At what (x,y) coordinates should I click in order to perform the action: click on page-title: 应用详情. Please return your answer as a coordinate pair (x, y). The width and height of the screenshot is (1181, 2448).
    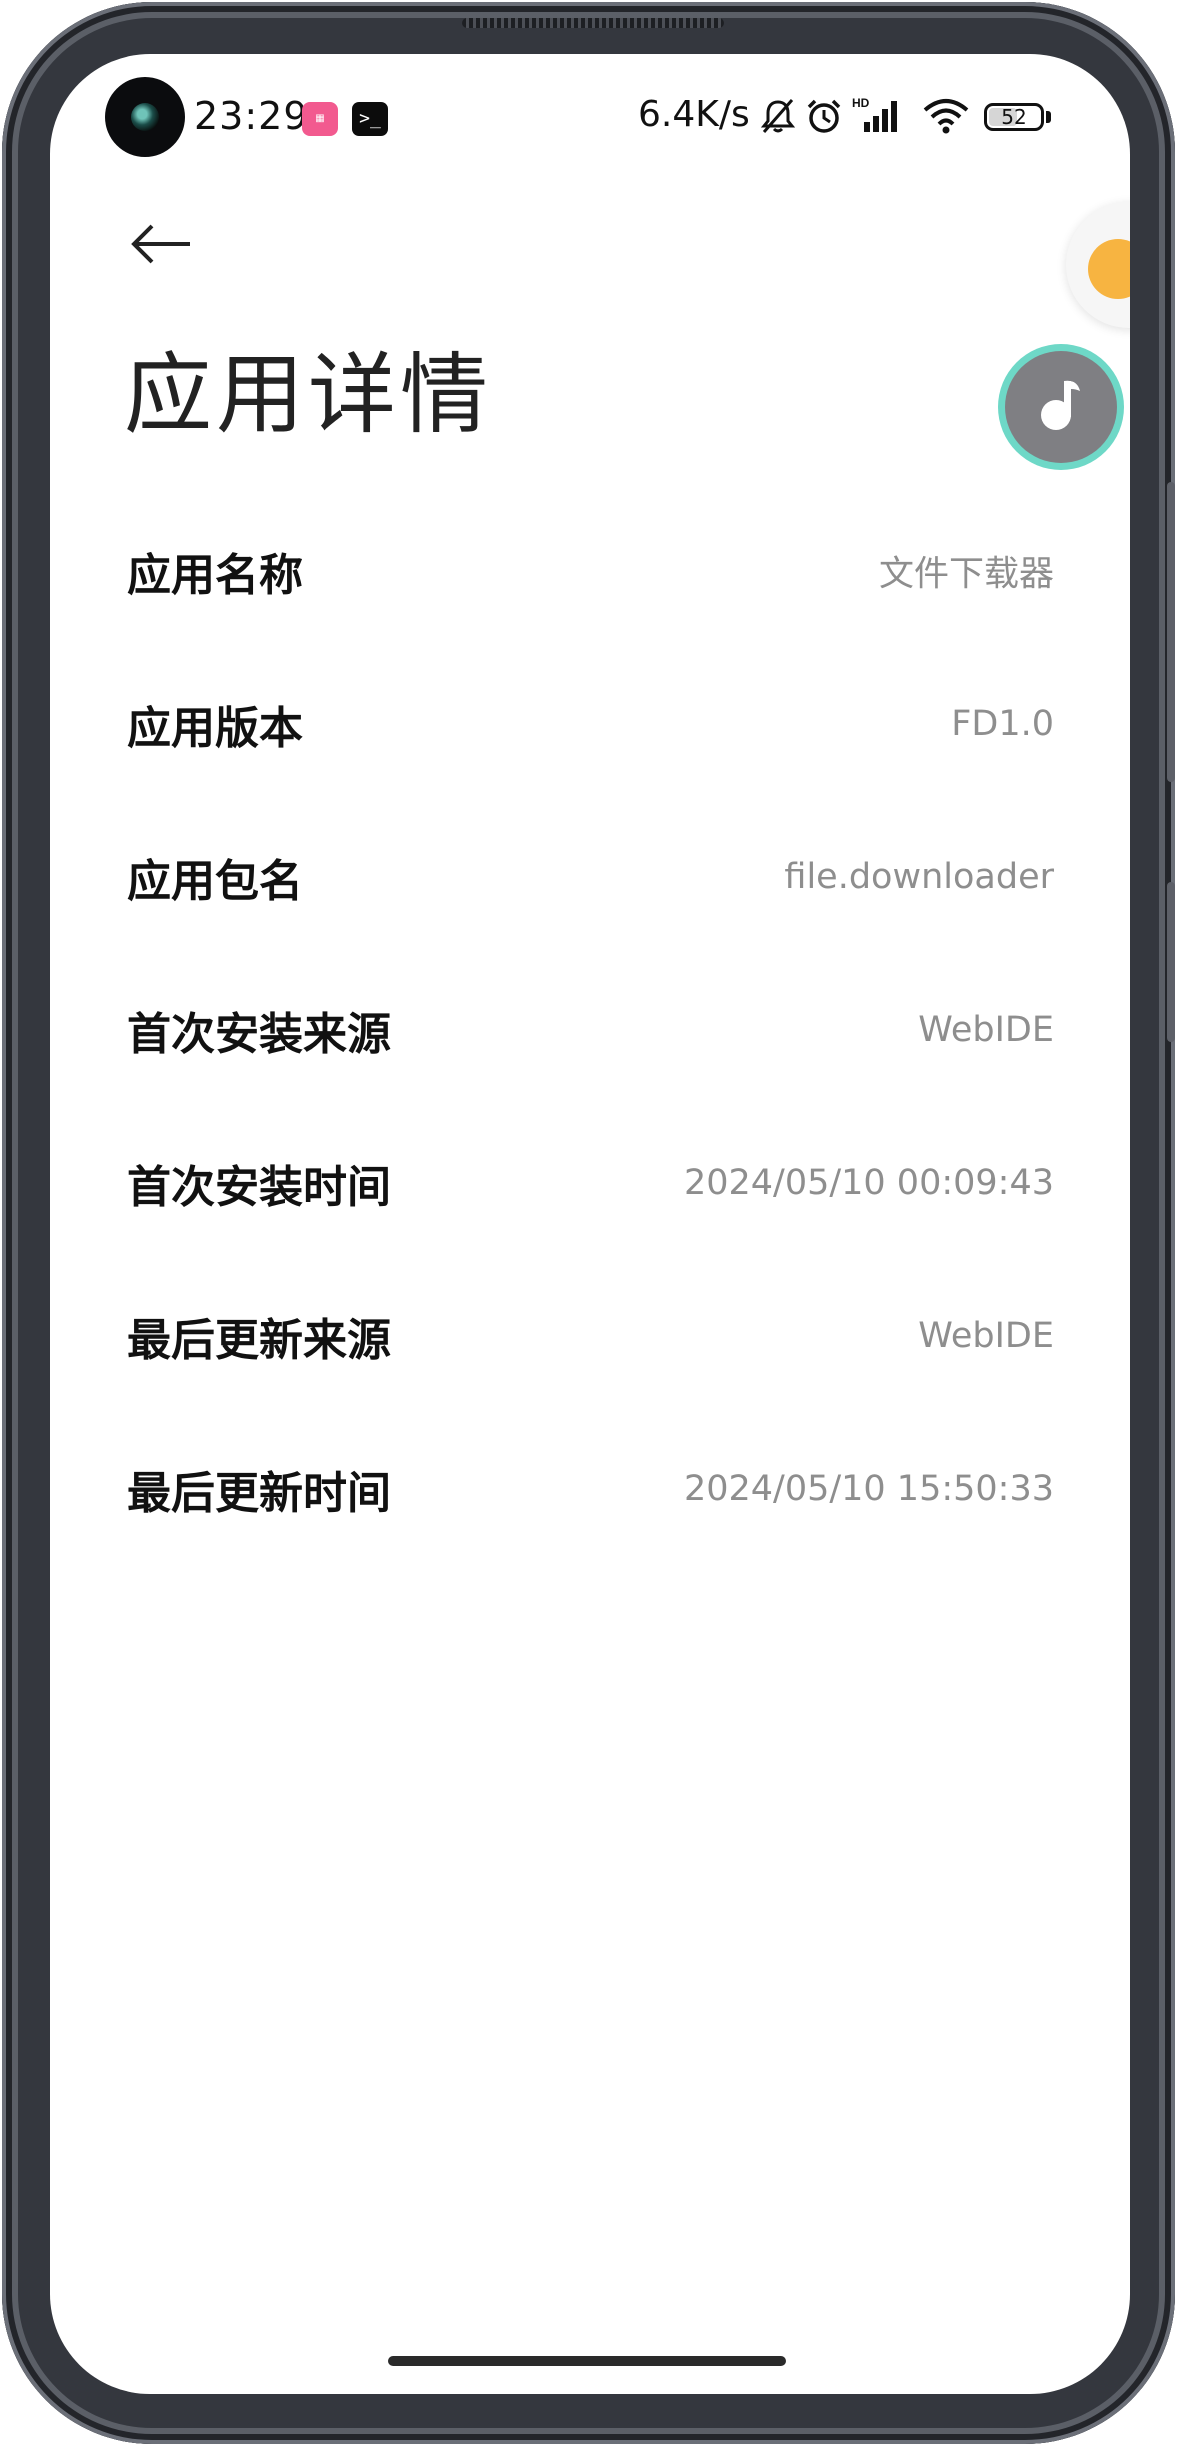
    Looking at the image, I should click on (308, 394).